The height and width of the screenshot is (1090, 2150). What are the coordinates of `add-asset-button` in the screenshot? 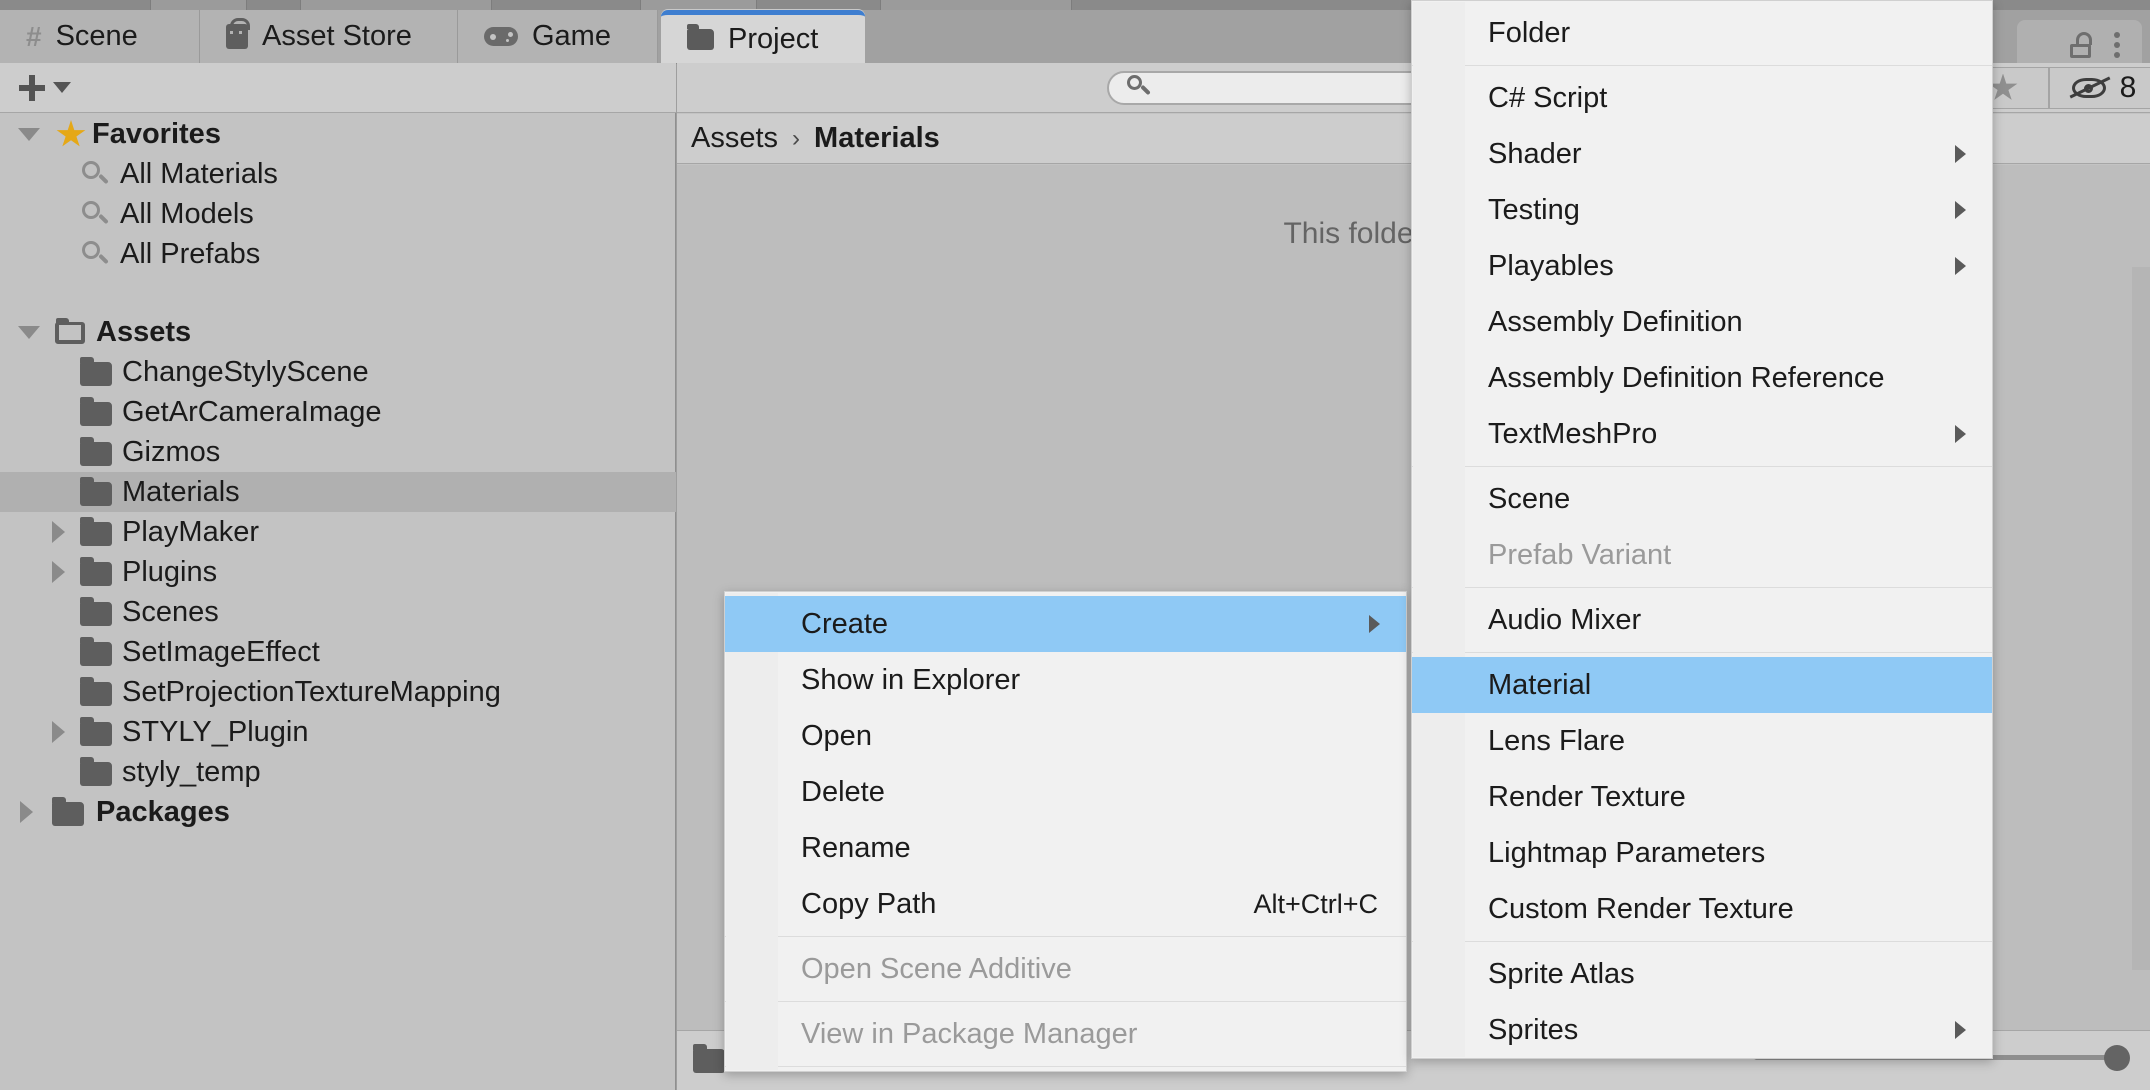 It's located at (44, 88).